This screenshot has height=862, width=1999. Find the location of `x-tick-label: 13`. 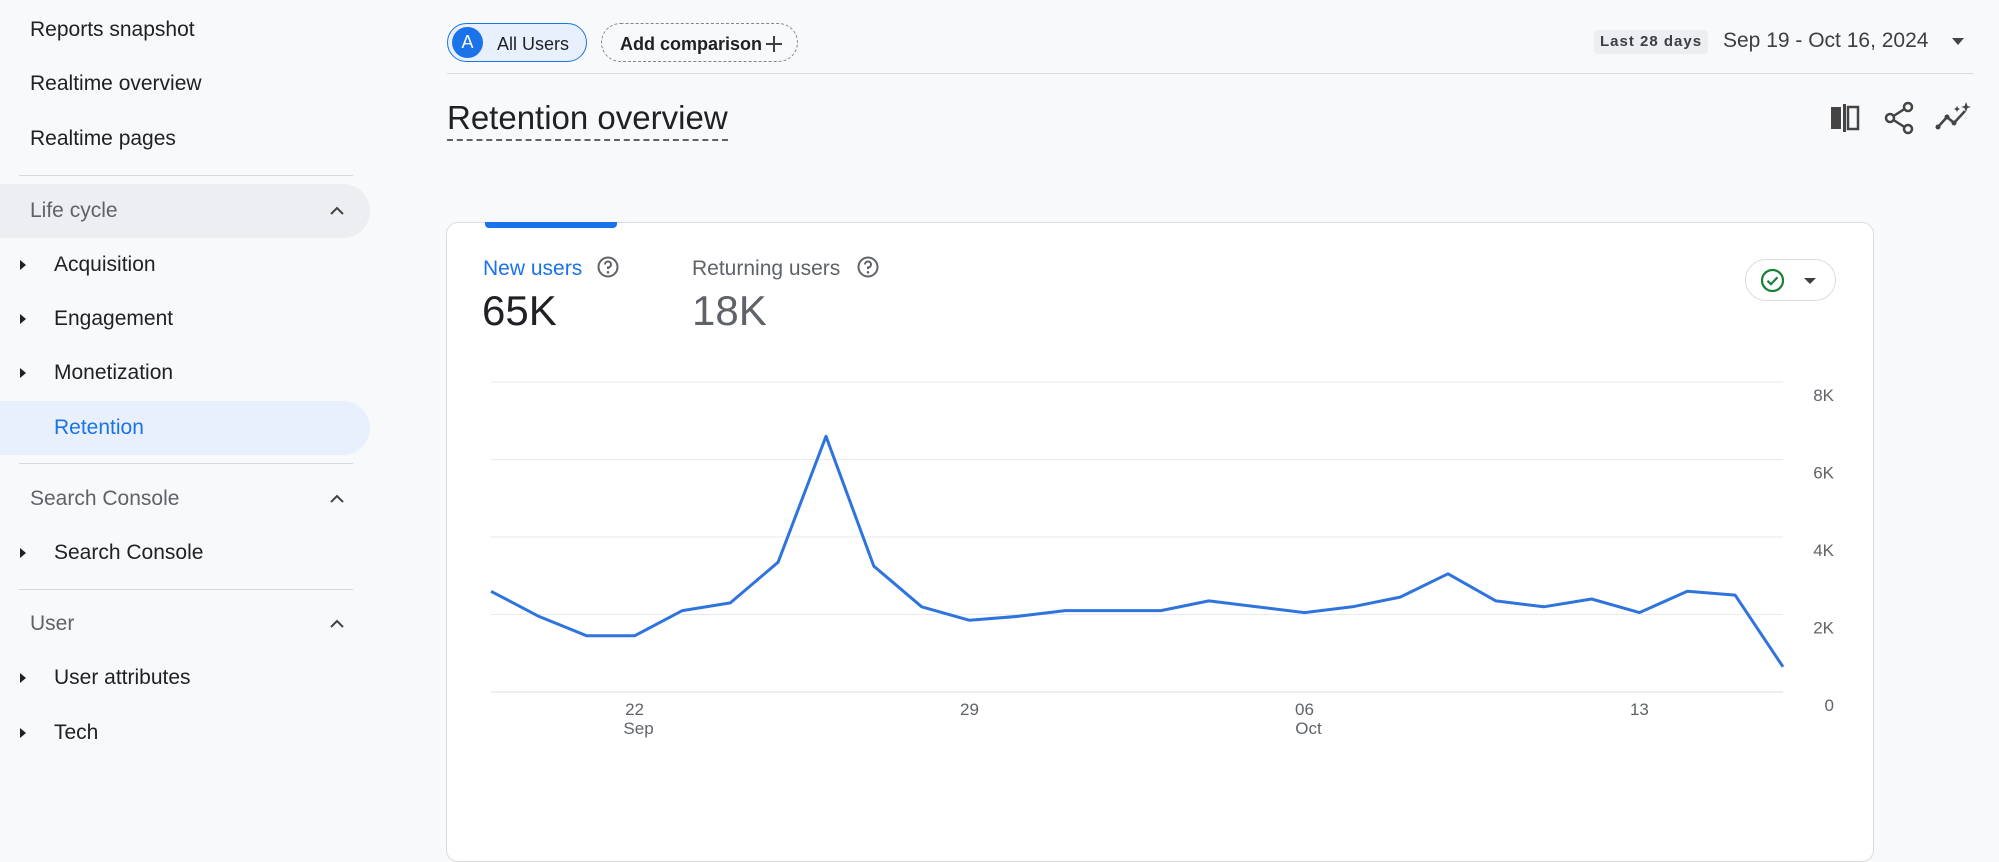

x-tick-label: 13 is located at coordinates (1639, 709).